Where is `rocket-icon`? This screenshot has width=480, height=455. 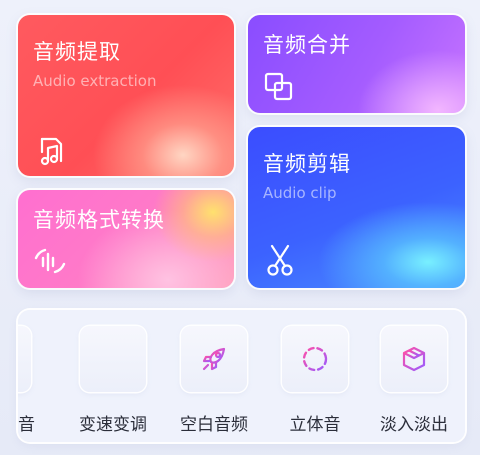
rocket-icon is located at coordinates (214, 359).